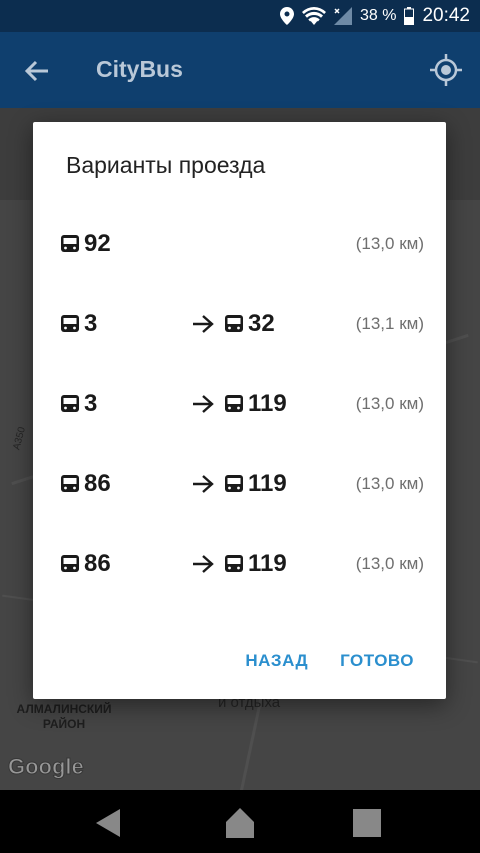  What do you see at coordinates (240, 70) in the screenshot?
I see `app-bar: CityBus` at bounding box center [240, 70].